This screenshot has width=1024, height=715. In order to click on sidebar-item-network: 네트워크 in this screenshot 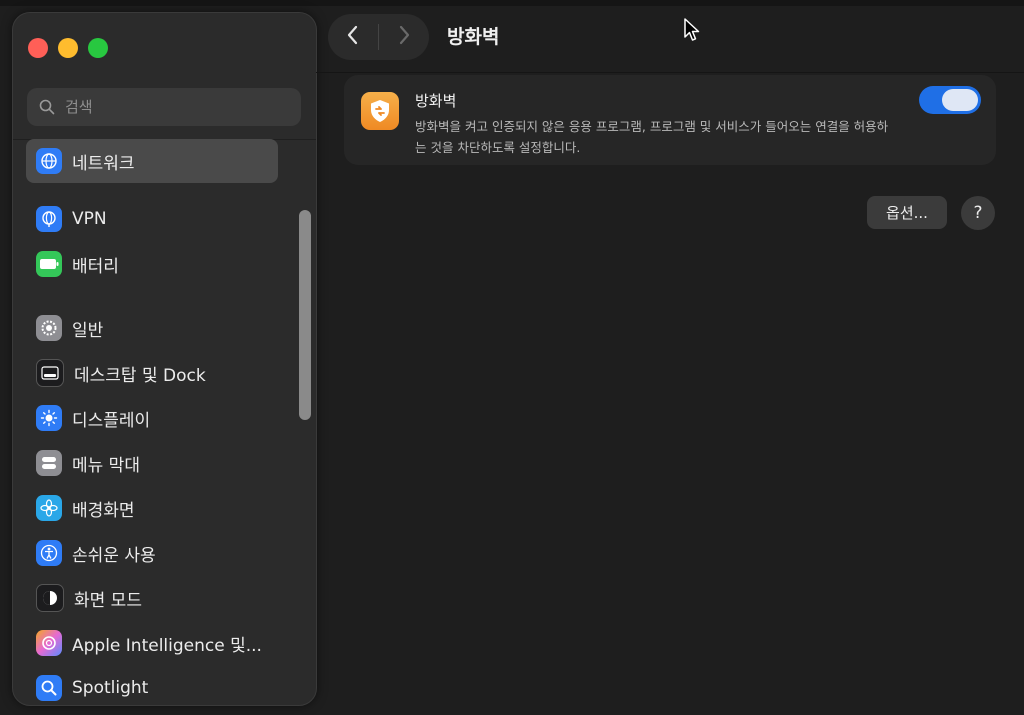, I will do `click(152, 161)`.